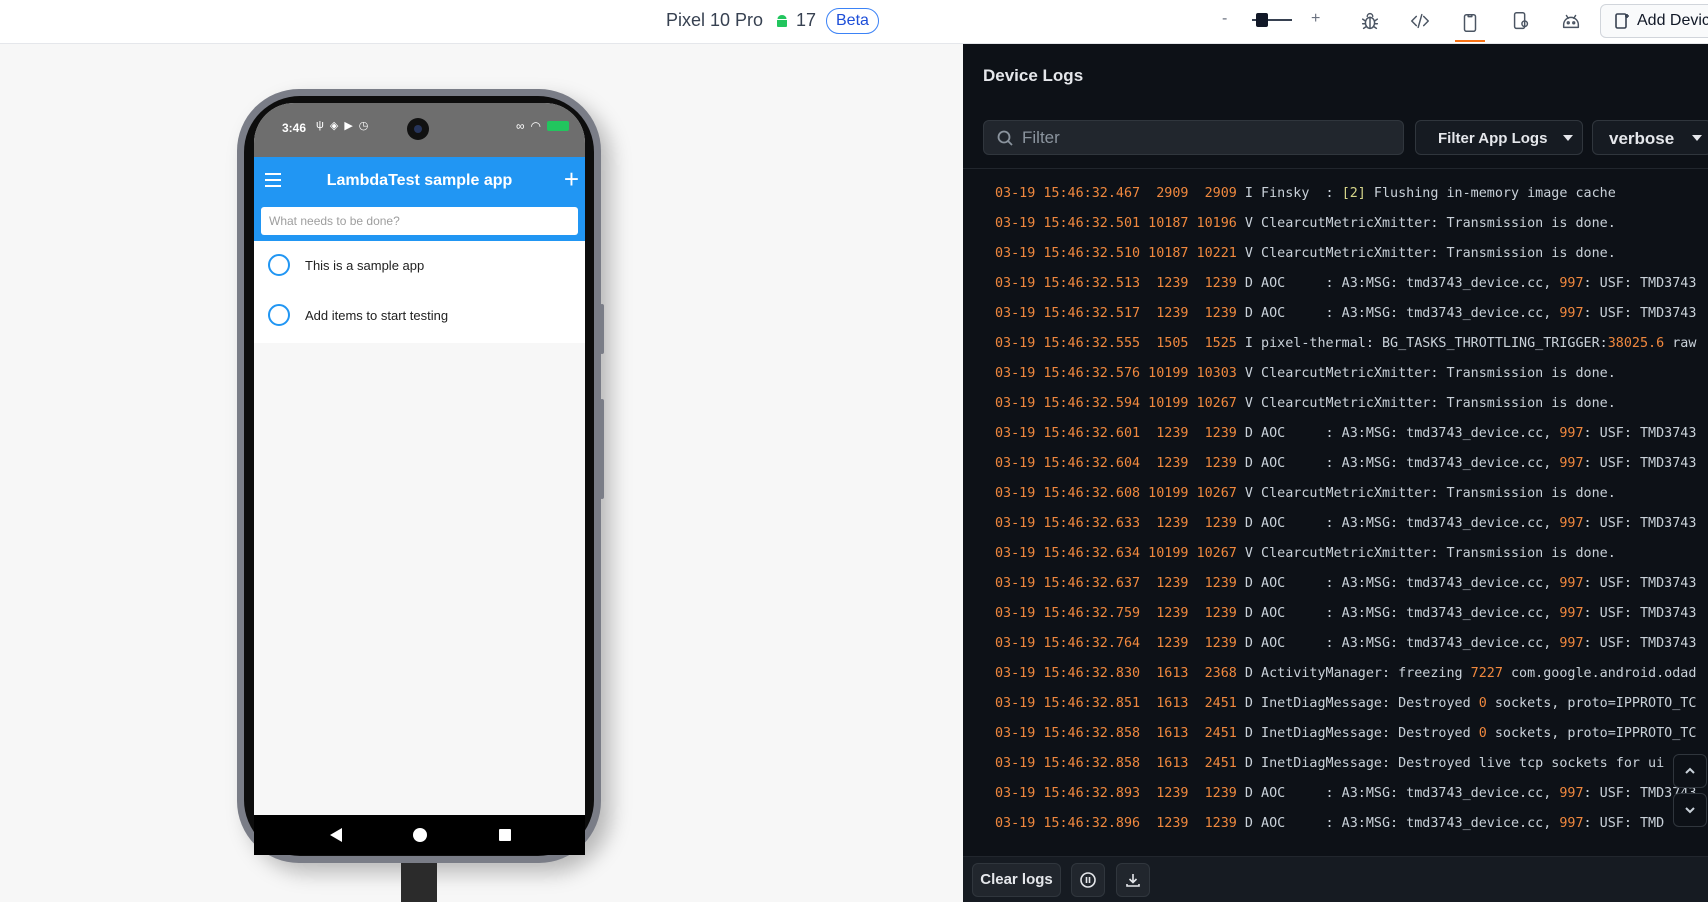 The width and height of the screenshot is (1708, 902). What do you see at coordinates (377, 315) in the screenshot?
I see `item-label: Add items to start testing` at bounding box center [377, 315].